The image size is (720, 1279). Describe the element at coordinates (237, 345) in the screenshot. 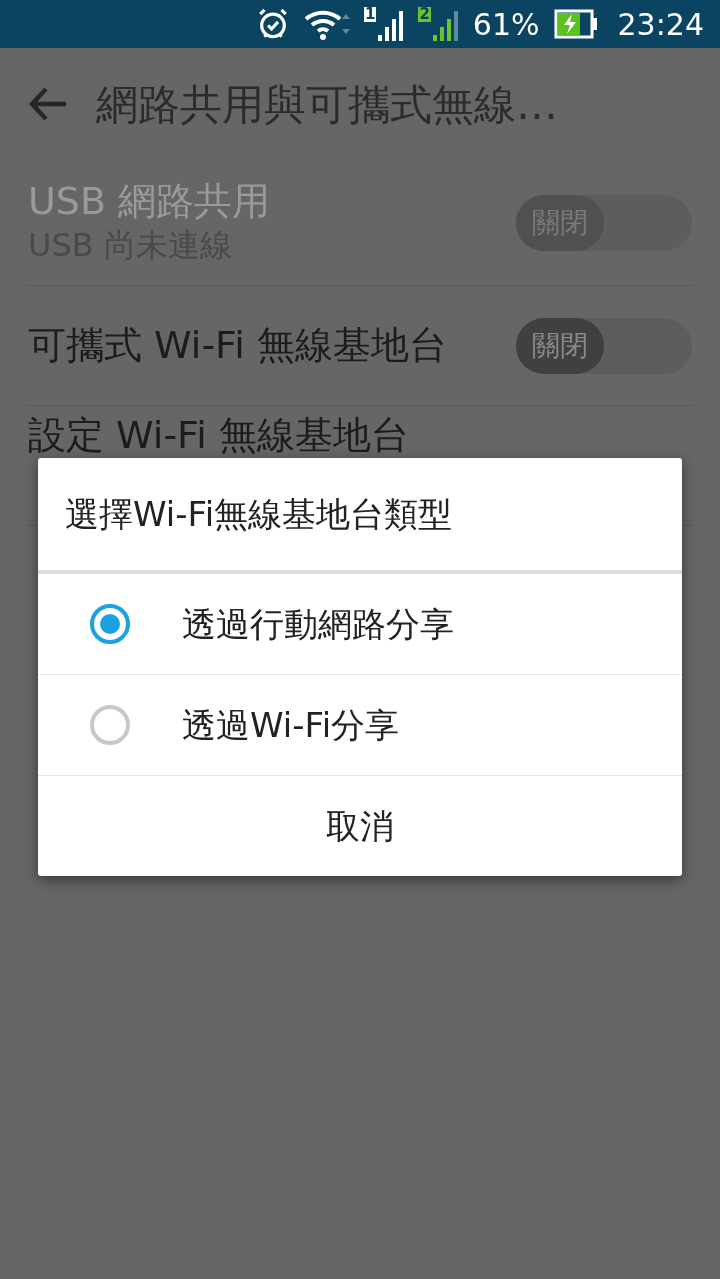

I see `setting-title: 可攜式 Wi-Fi 無線基地台` at that location.